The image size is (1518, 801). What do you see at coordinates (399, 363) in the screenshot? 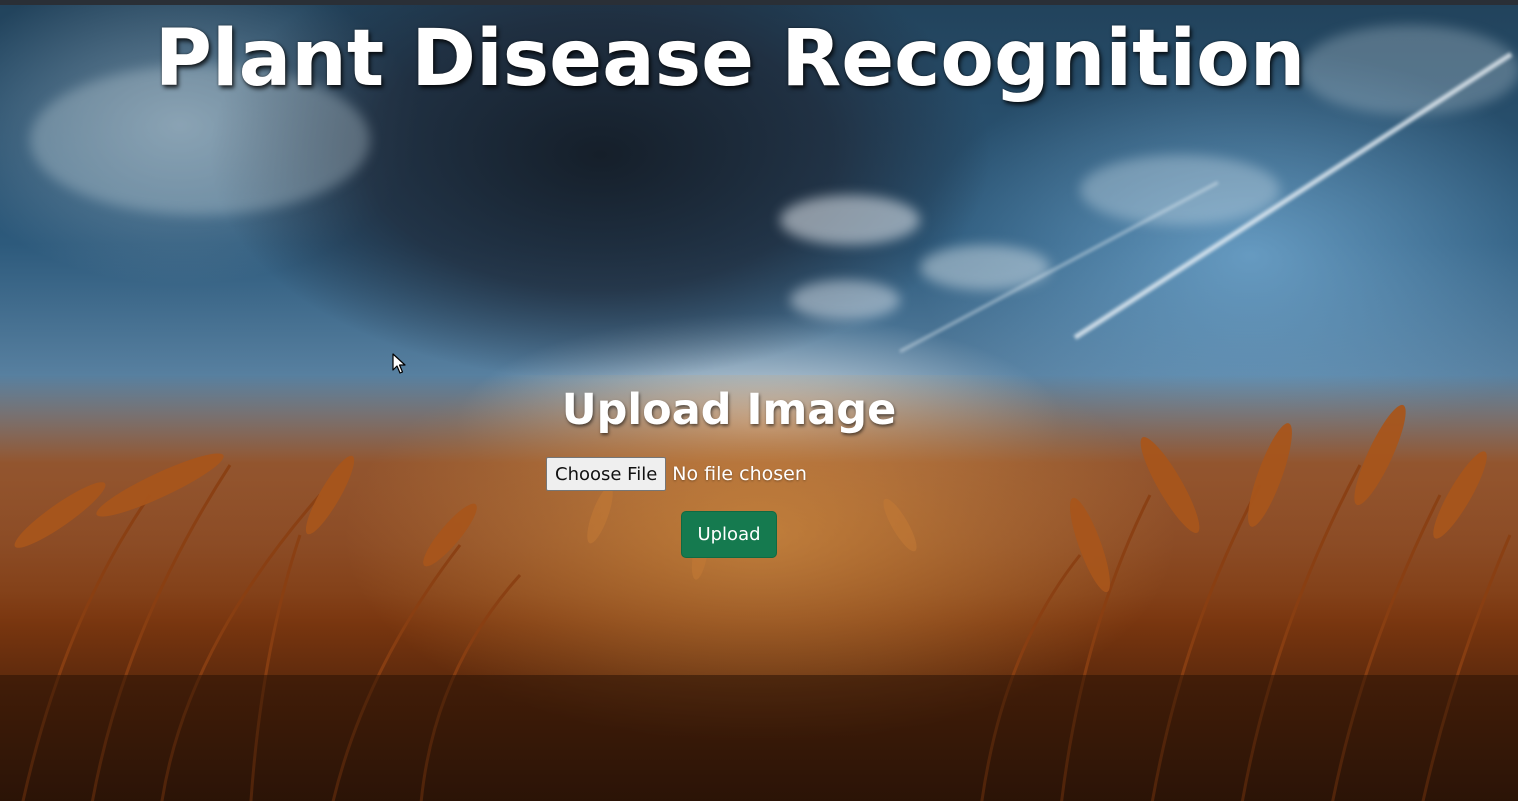
I see `mouse-pointer-icon` at bounding box center [399, 363].